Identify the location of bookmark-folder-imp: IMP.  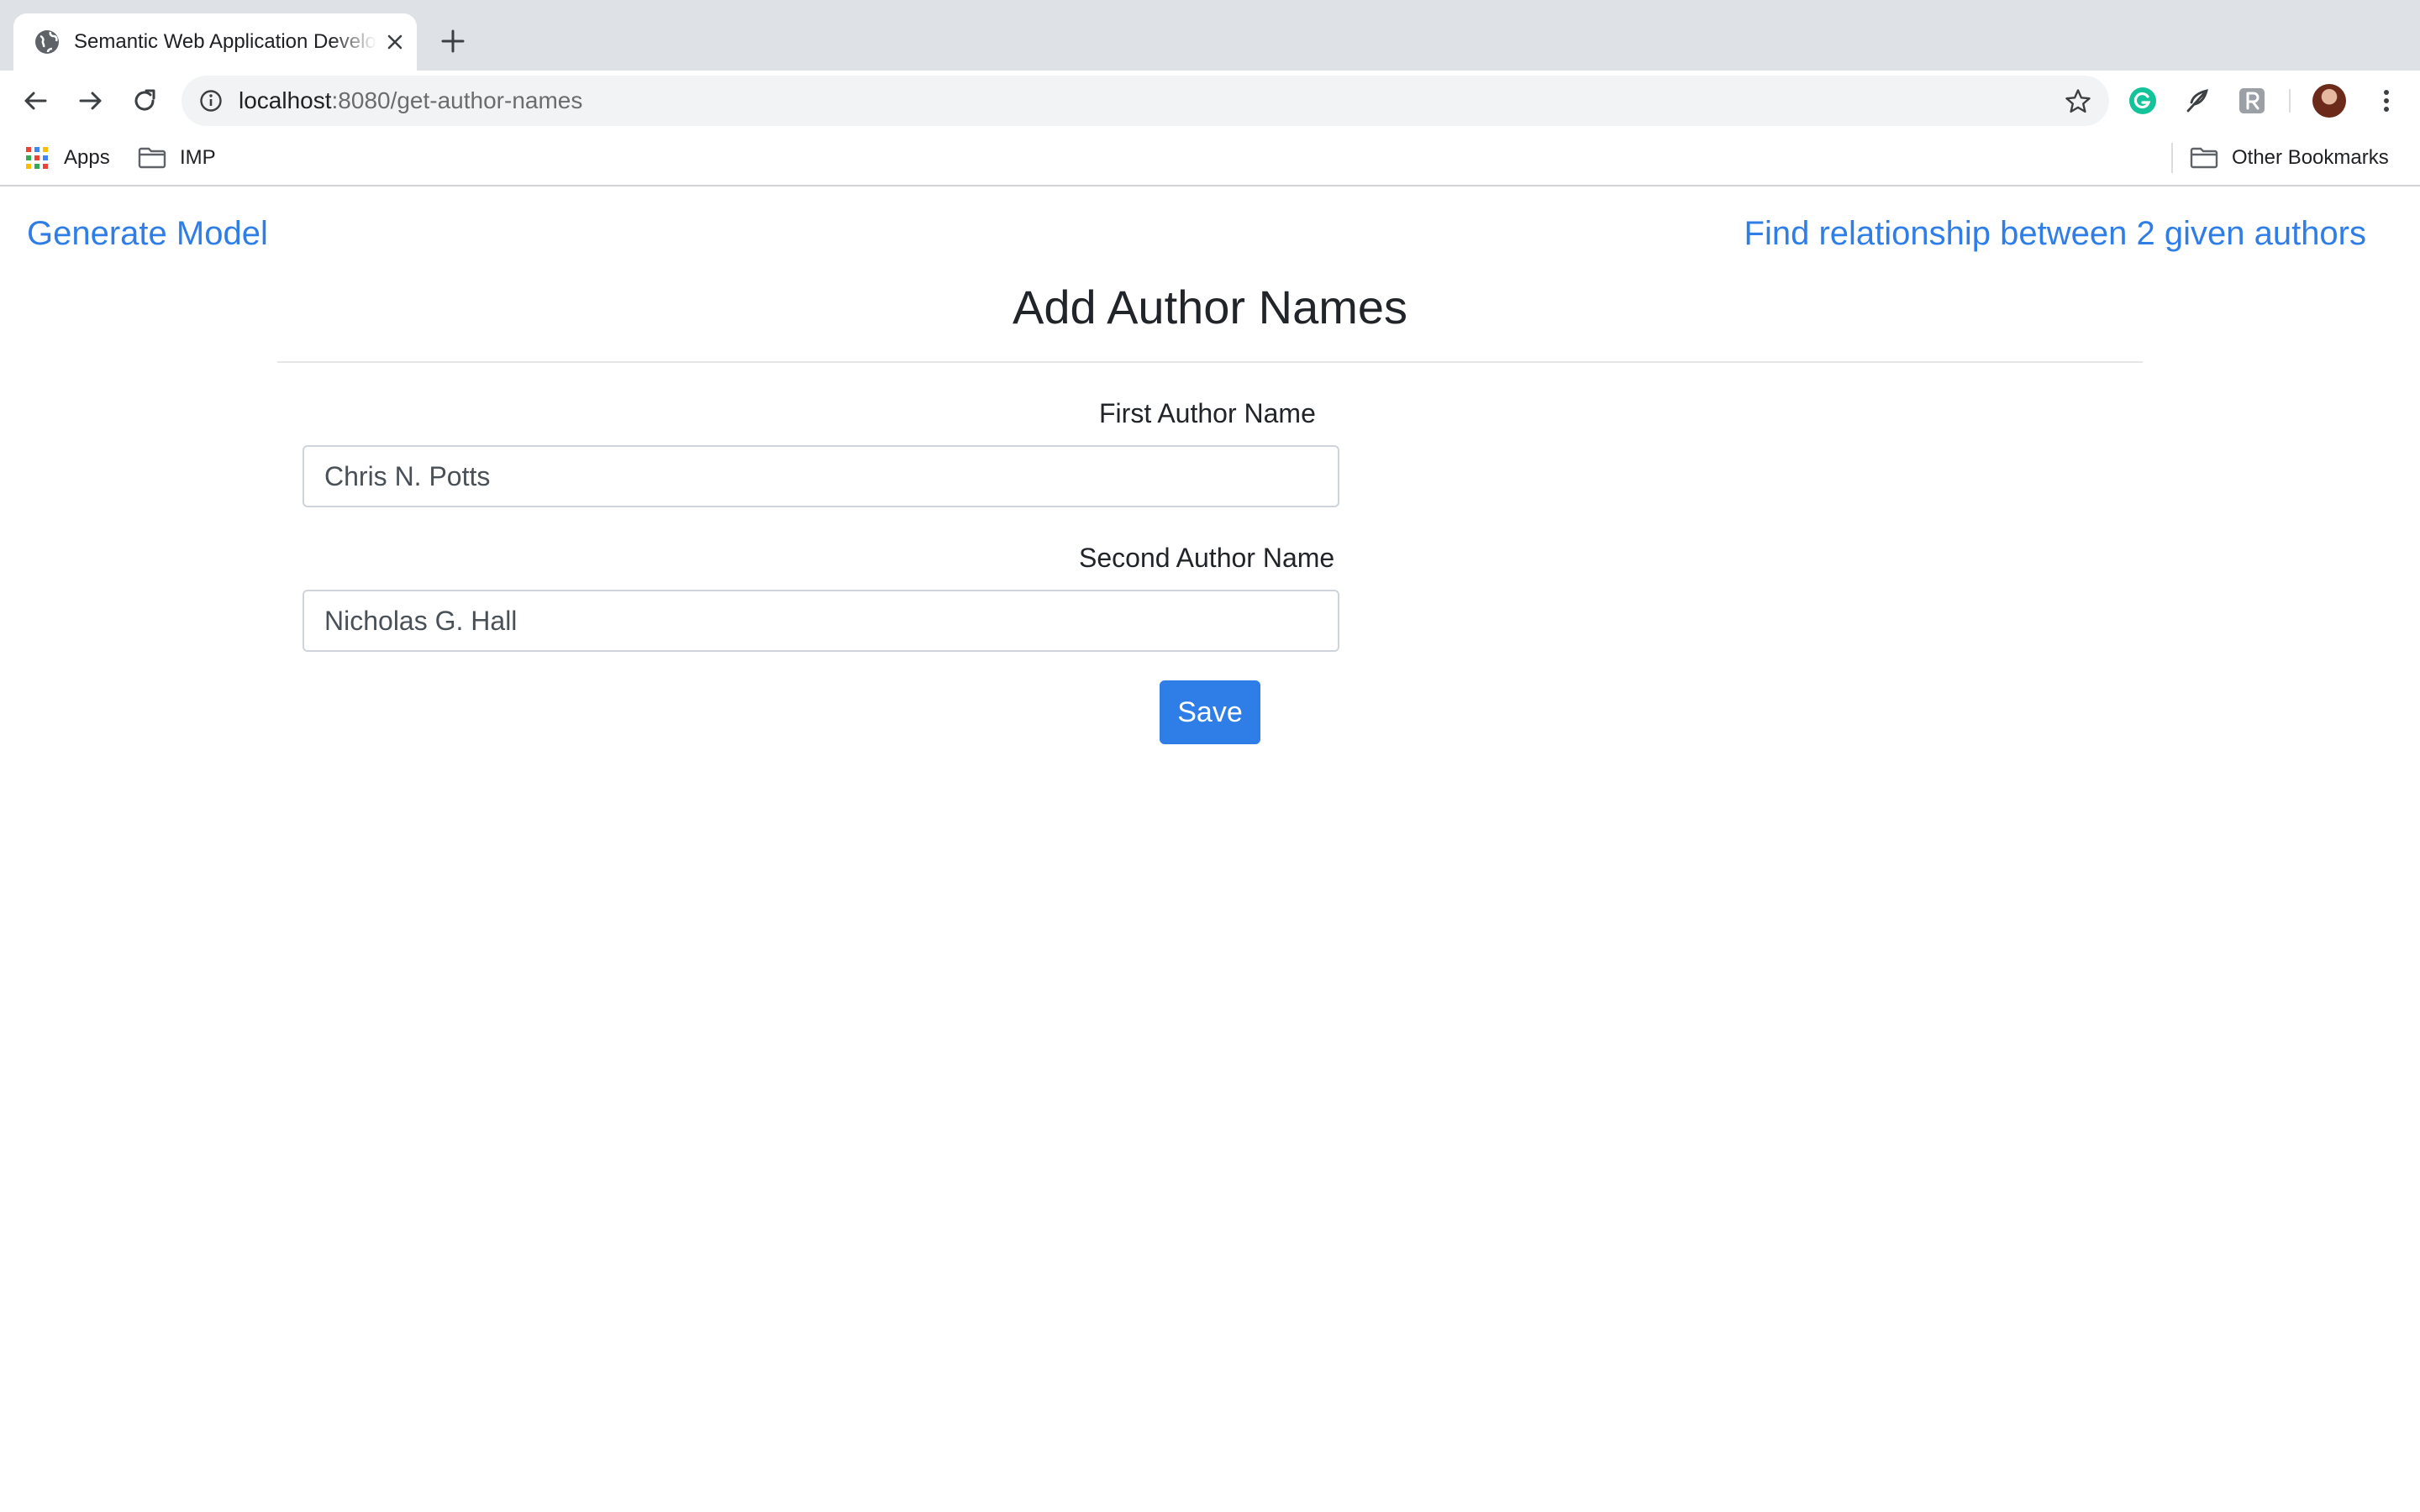
(177, 158).